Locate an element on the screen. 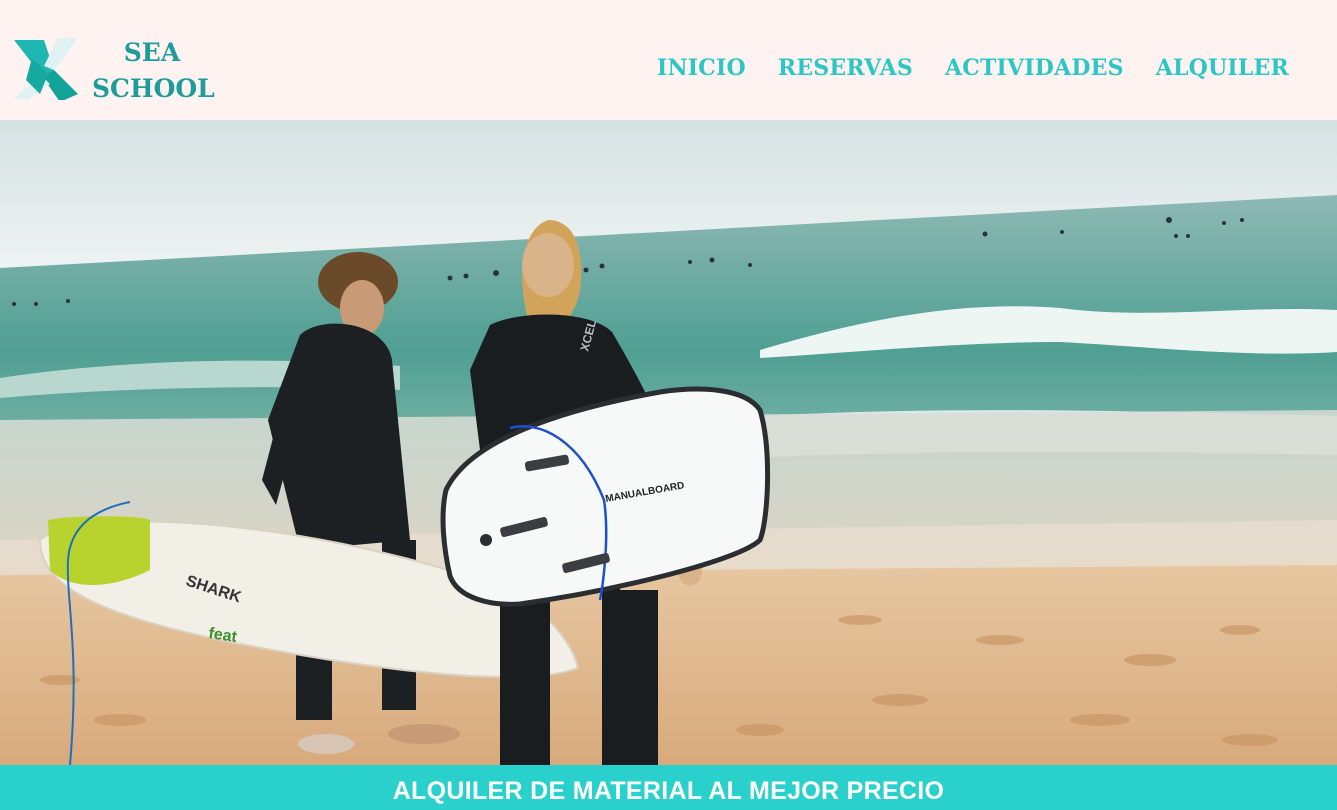 The height and width of the screenshot is (810, 1337). brand-logo: SEA SCHOOL is located at coordinates (114, 69).